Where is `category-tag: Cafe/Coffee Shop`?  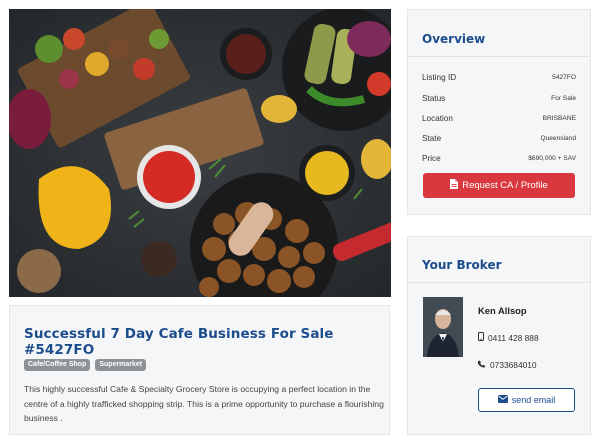 category-tag: Cafe/Coffee Shop is located at coordinates (57, 365).